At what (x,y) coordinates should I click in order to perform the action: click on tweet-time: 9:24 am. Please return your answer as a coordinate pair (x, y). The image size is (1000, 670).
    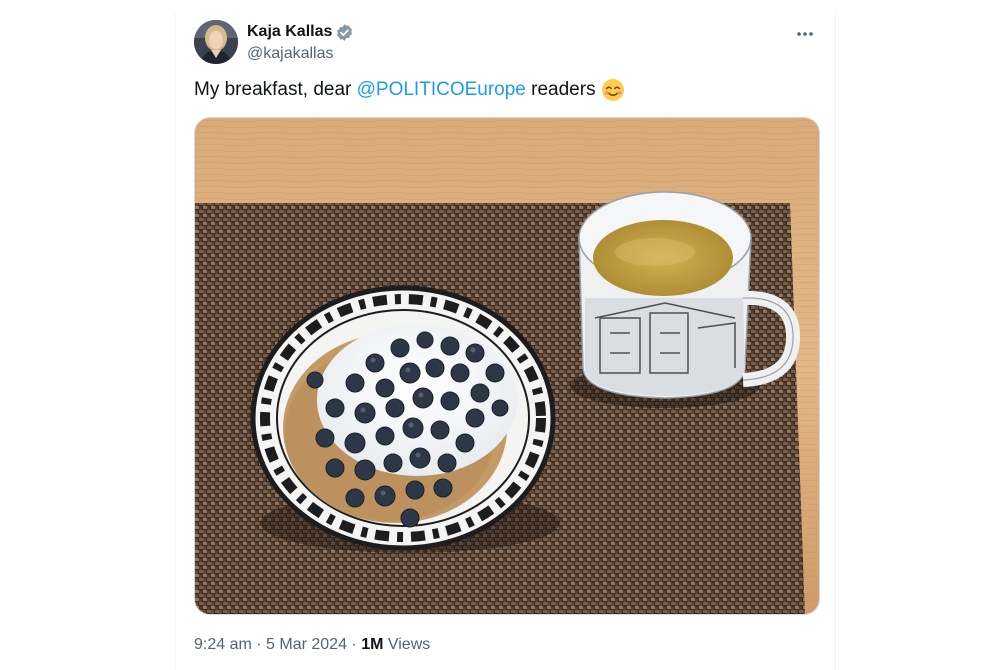
    Looking at the image, I should click on (223, 645).